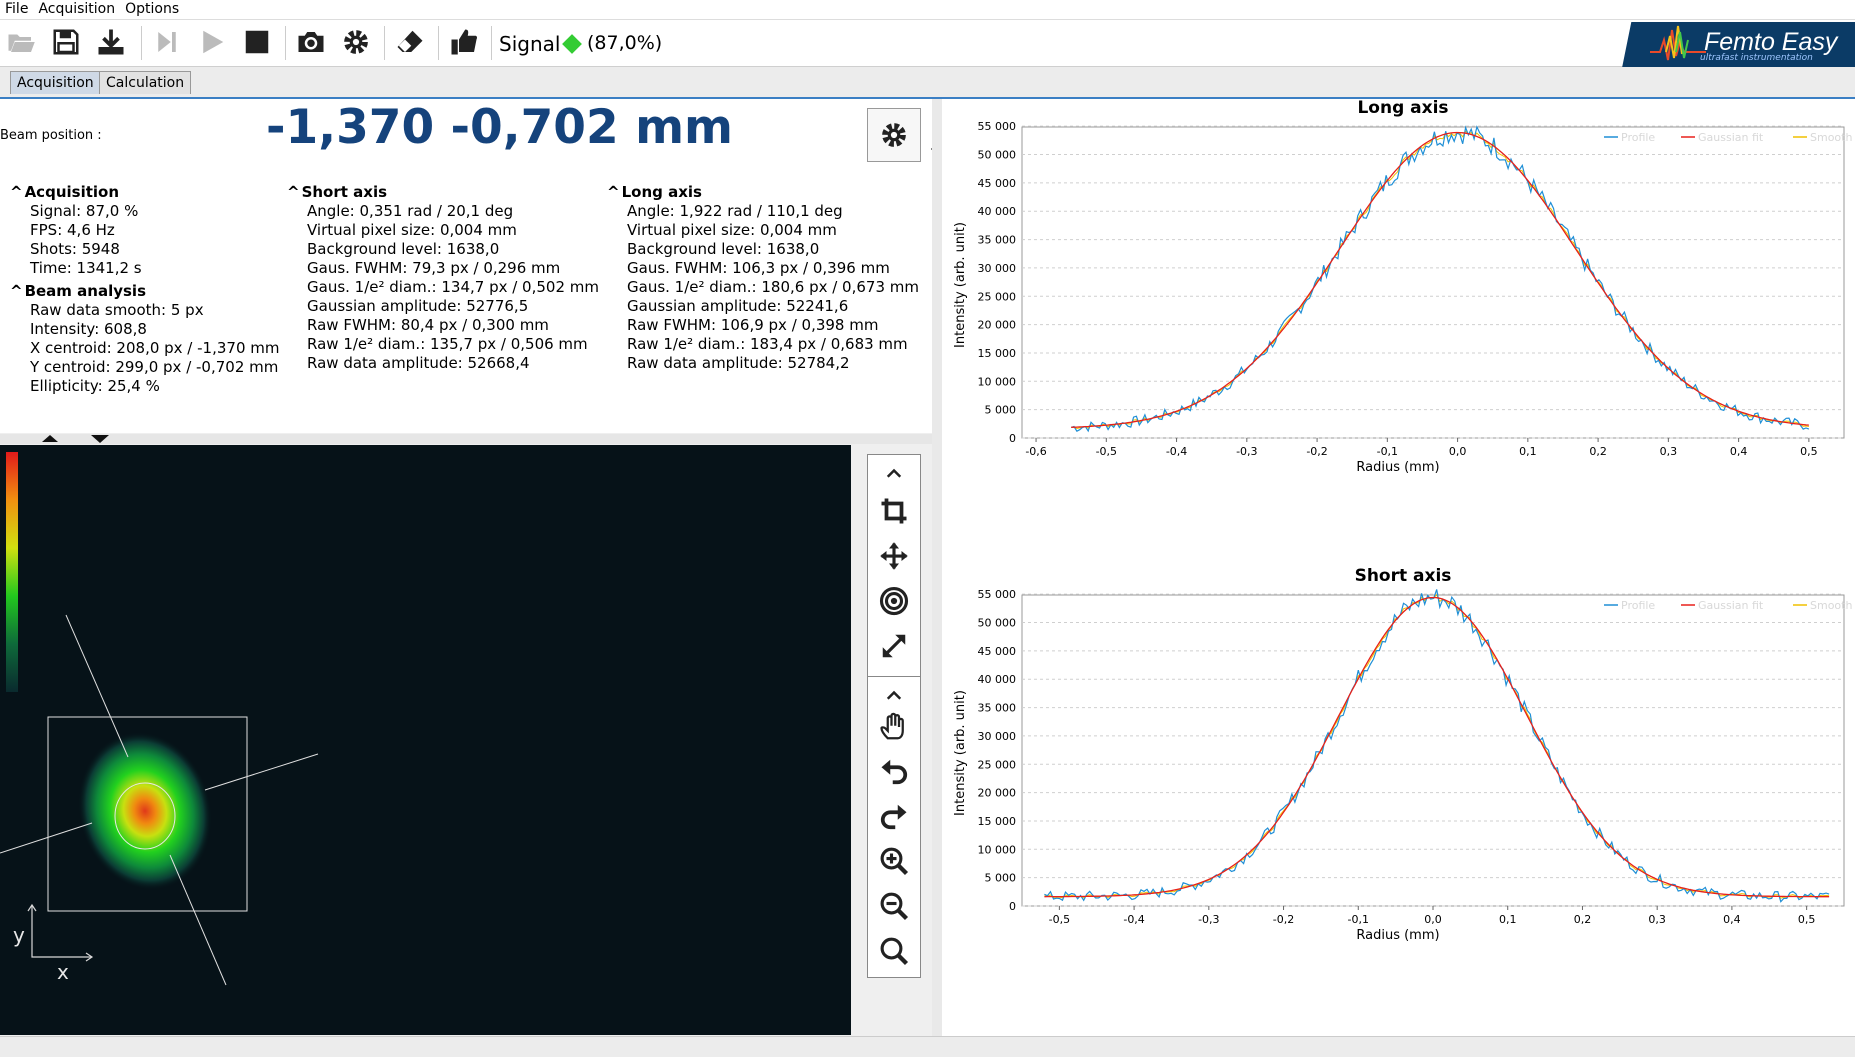  What do you see at coordinates (1001, 878) in the screenshot?
I see `y-tick-label: 5 000` at bounding box center [1001, 878].